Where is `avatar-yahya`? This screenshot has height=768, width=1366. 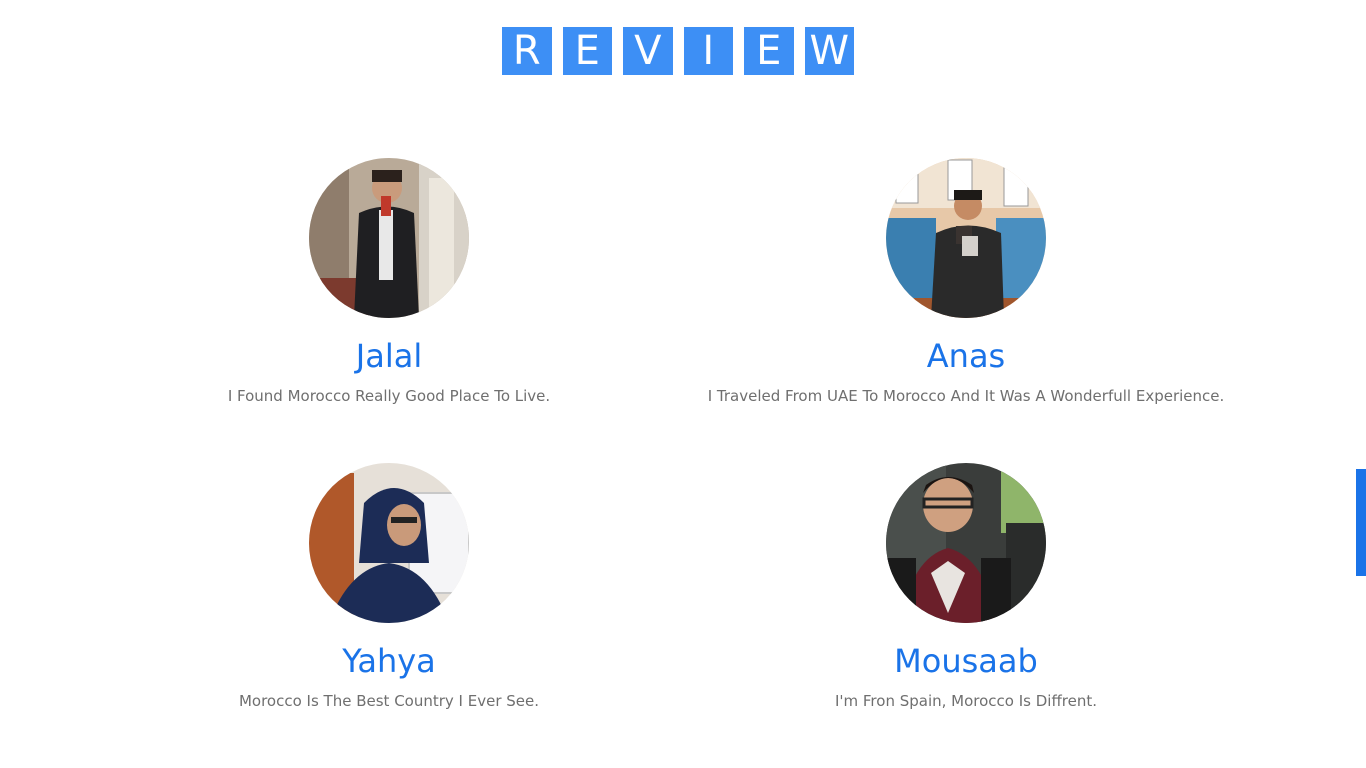 avatar-yahya is located at coordinates (389, 543).